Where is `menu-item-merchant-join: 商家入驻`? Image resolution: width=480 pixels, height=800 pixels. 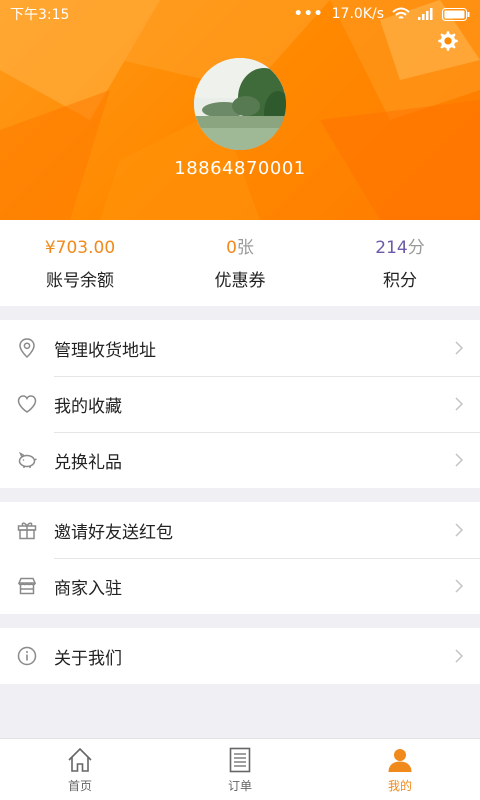 menu-item-merchant-join: 商家入驻 is located at coordinates (240, 586).